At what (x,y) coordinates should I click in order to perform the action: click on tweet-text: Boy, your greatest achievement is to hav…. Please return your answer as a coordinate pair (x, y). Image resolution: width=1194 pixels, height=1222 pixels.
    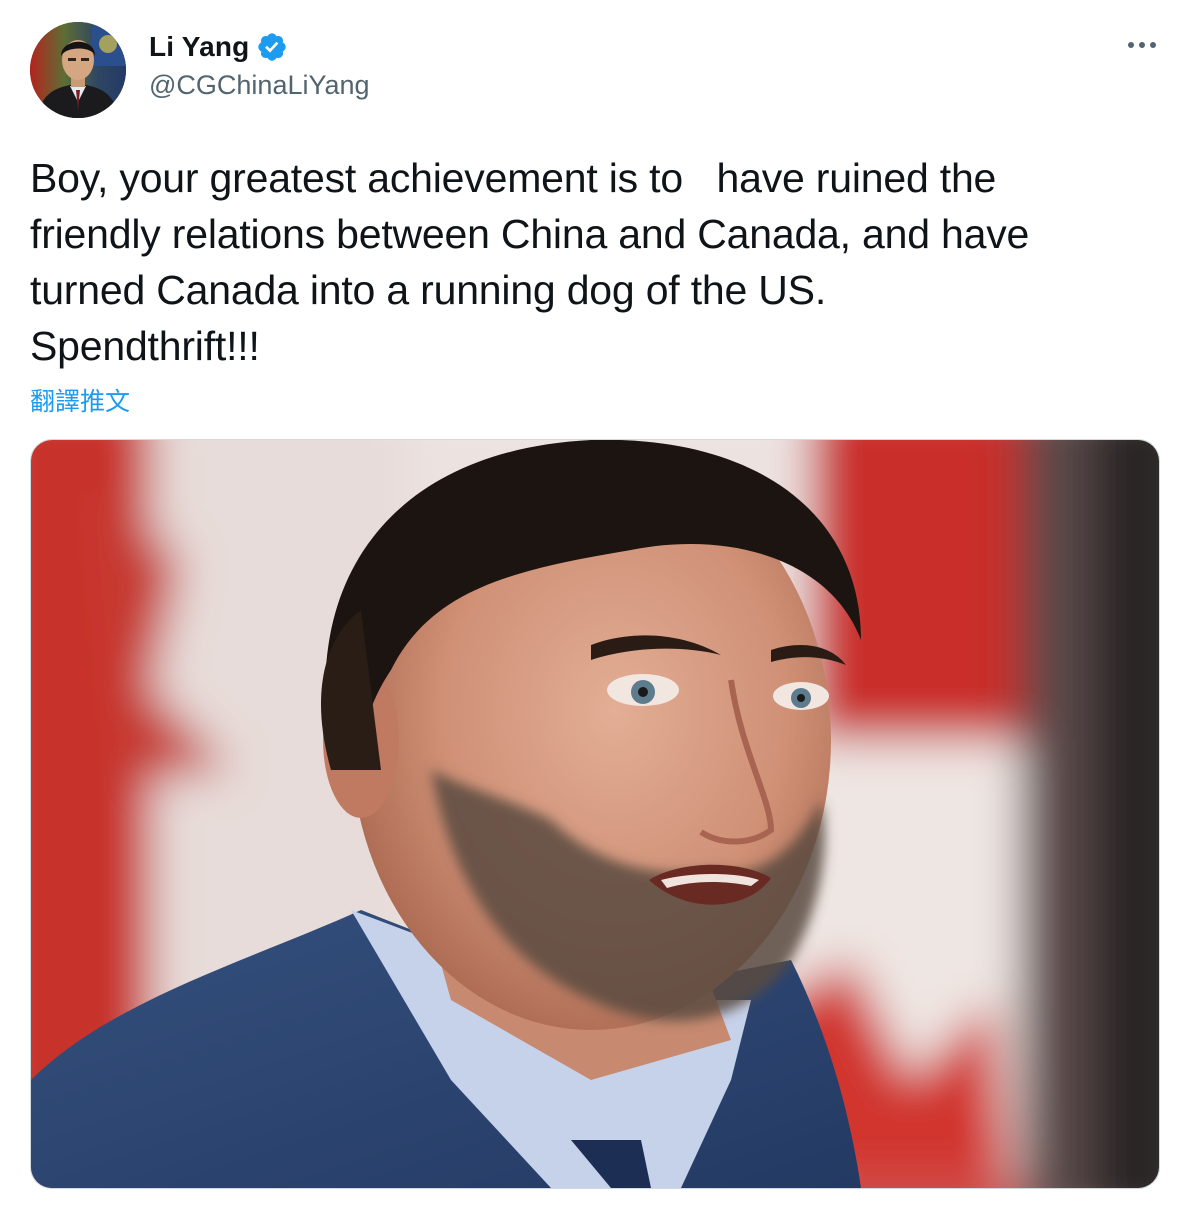
    Looking at the image, I should click on (530, 262).